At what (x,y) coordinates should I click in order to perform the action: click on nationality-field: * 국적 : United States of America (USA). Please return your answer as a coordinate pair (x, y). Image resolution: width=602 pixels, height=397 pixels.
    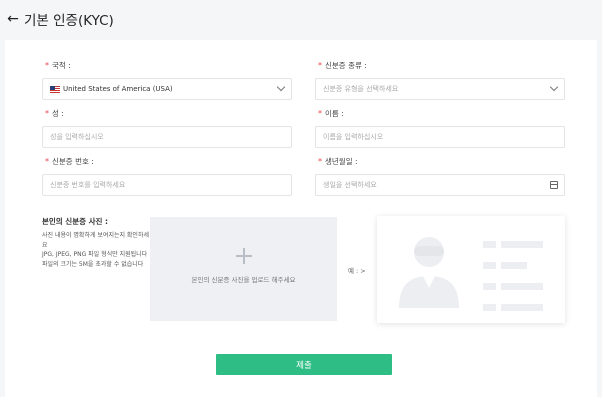
    Looking at the image, I should click on (167, 80).